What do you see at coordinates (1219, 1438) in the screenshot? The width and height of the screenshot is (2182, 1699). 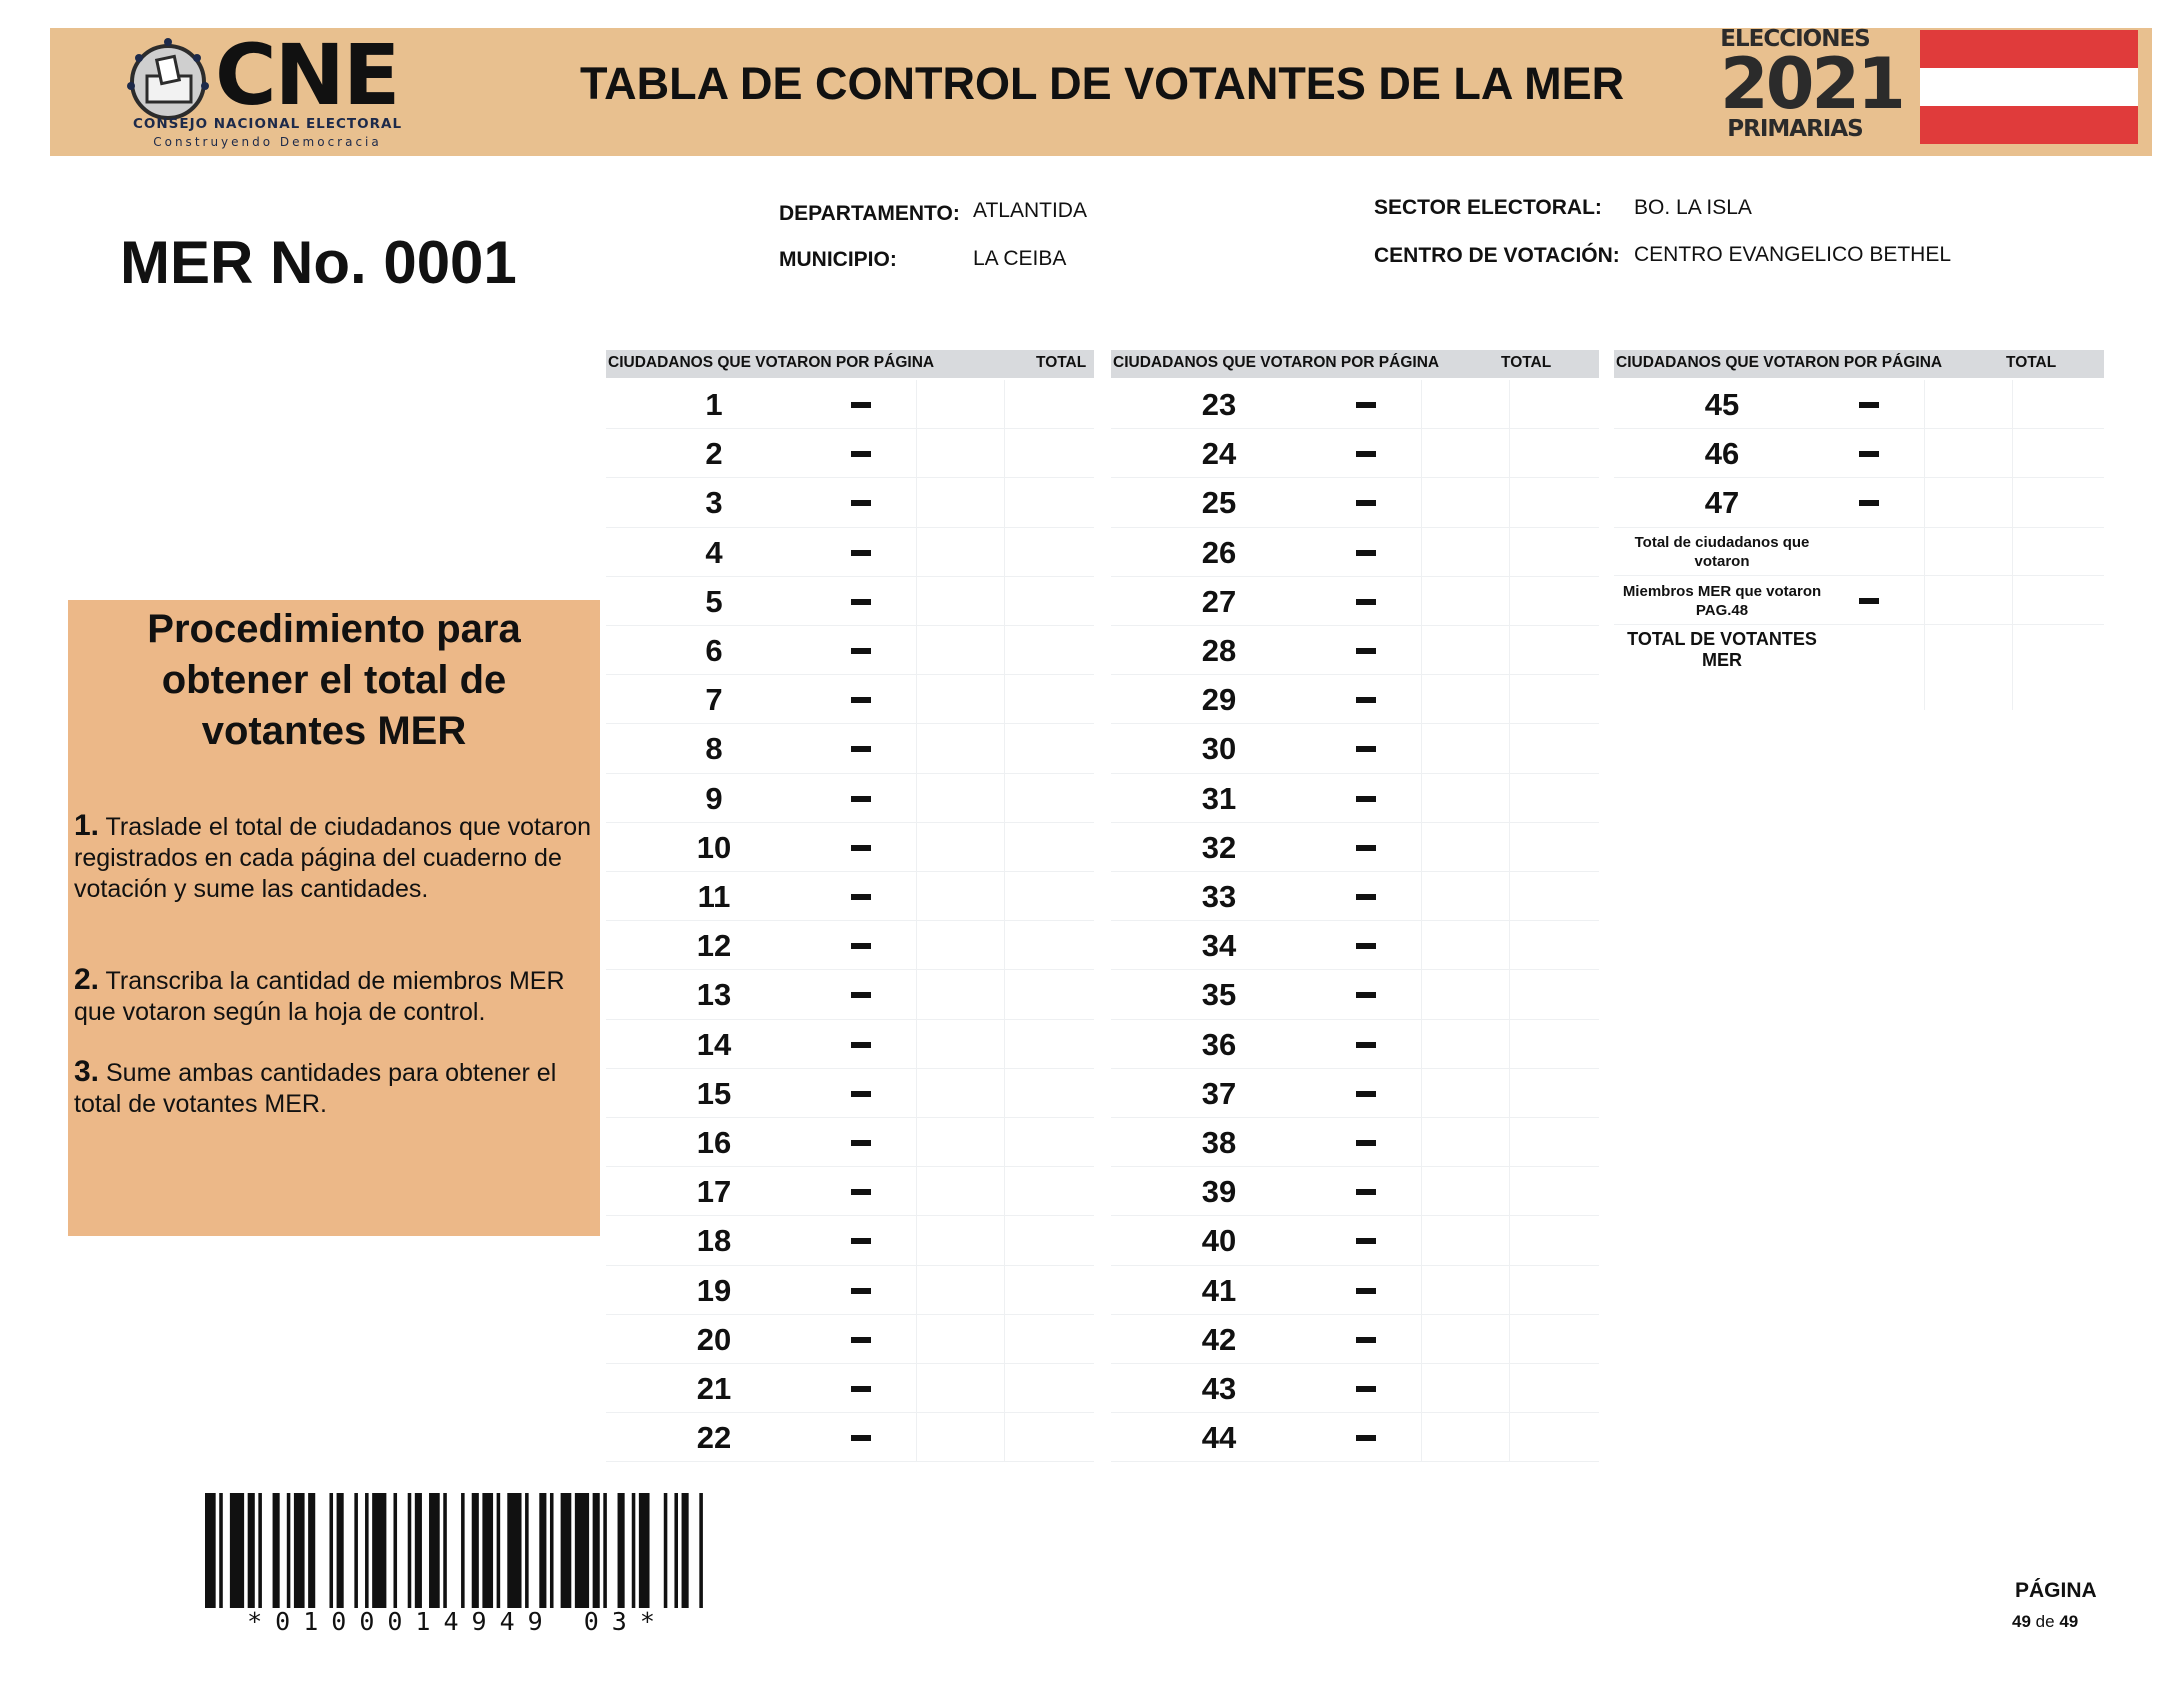 I see `page-number: 44` at bounding box center [1219, 1438].